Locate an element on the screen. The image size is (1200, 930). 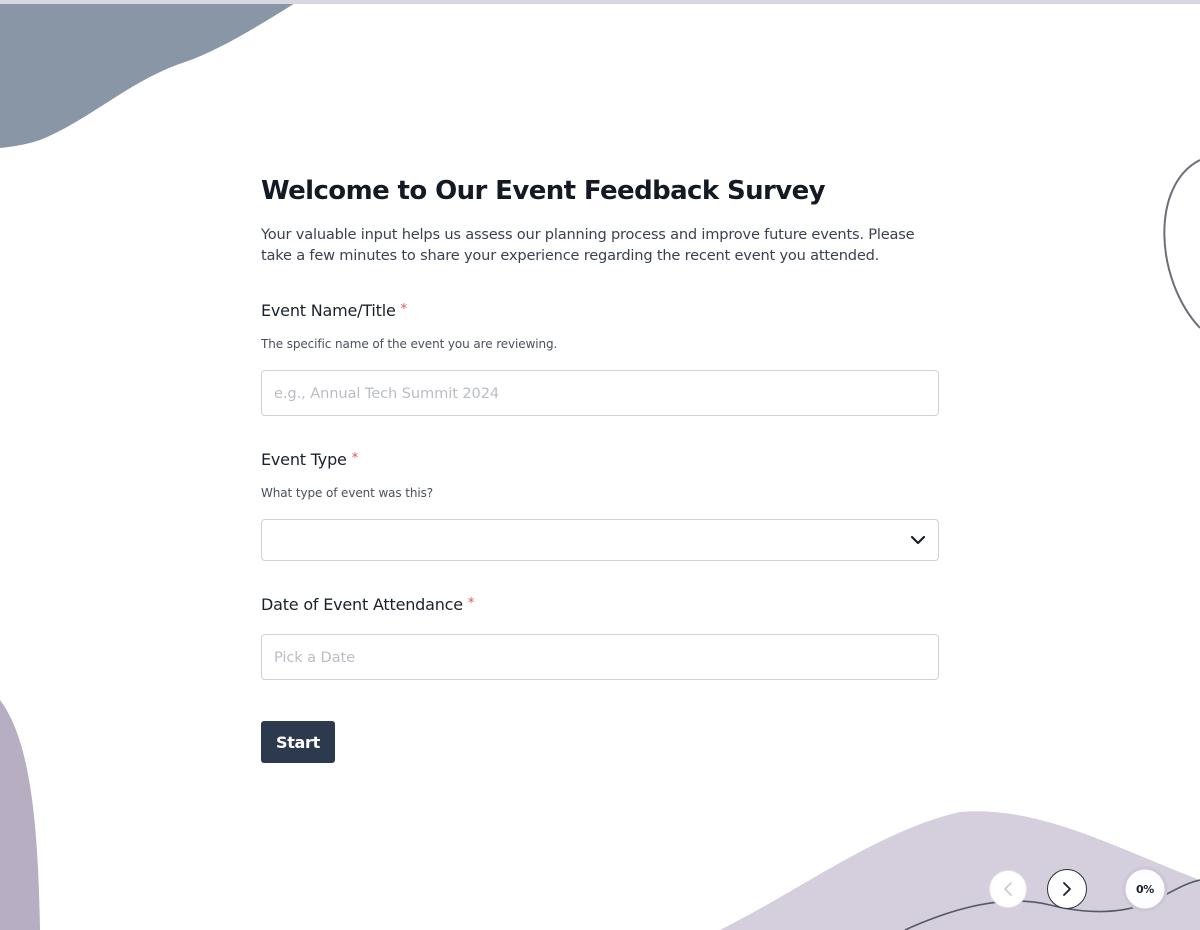
event-name-input: e.g., Annual Tech Summit 2024 is located at coordinates (600, 393).